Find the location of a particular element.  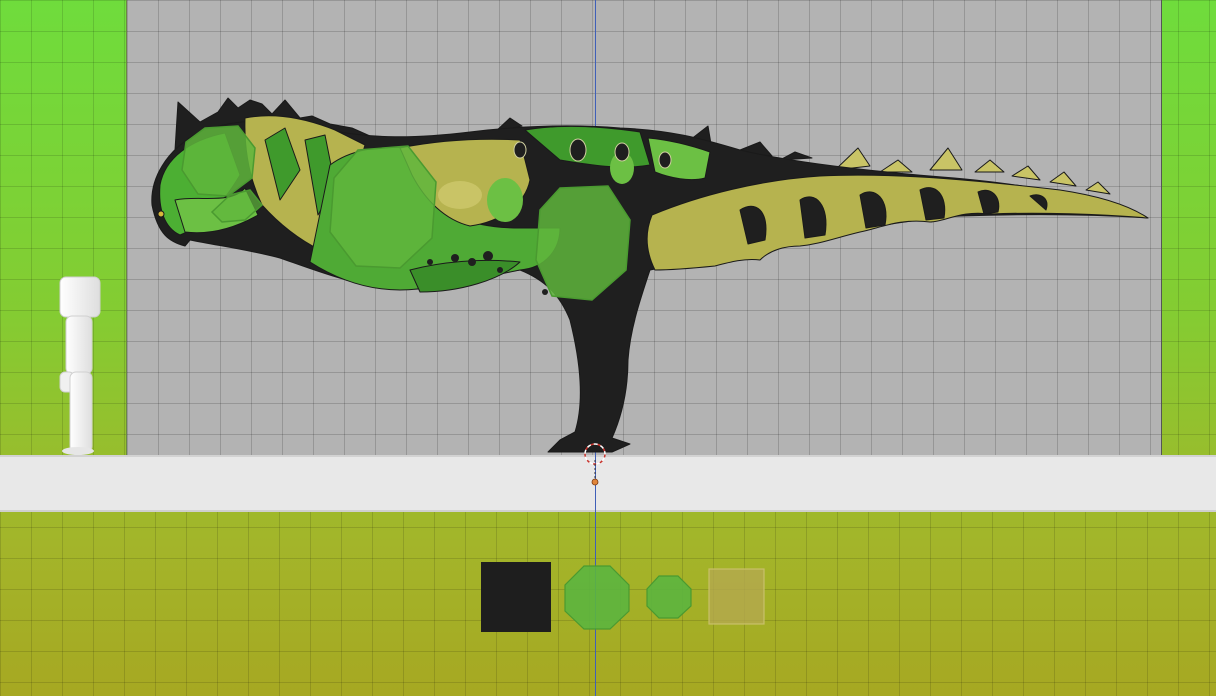

human-scale-figure is located at coordinates (80, 365).